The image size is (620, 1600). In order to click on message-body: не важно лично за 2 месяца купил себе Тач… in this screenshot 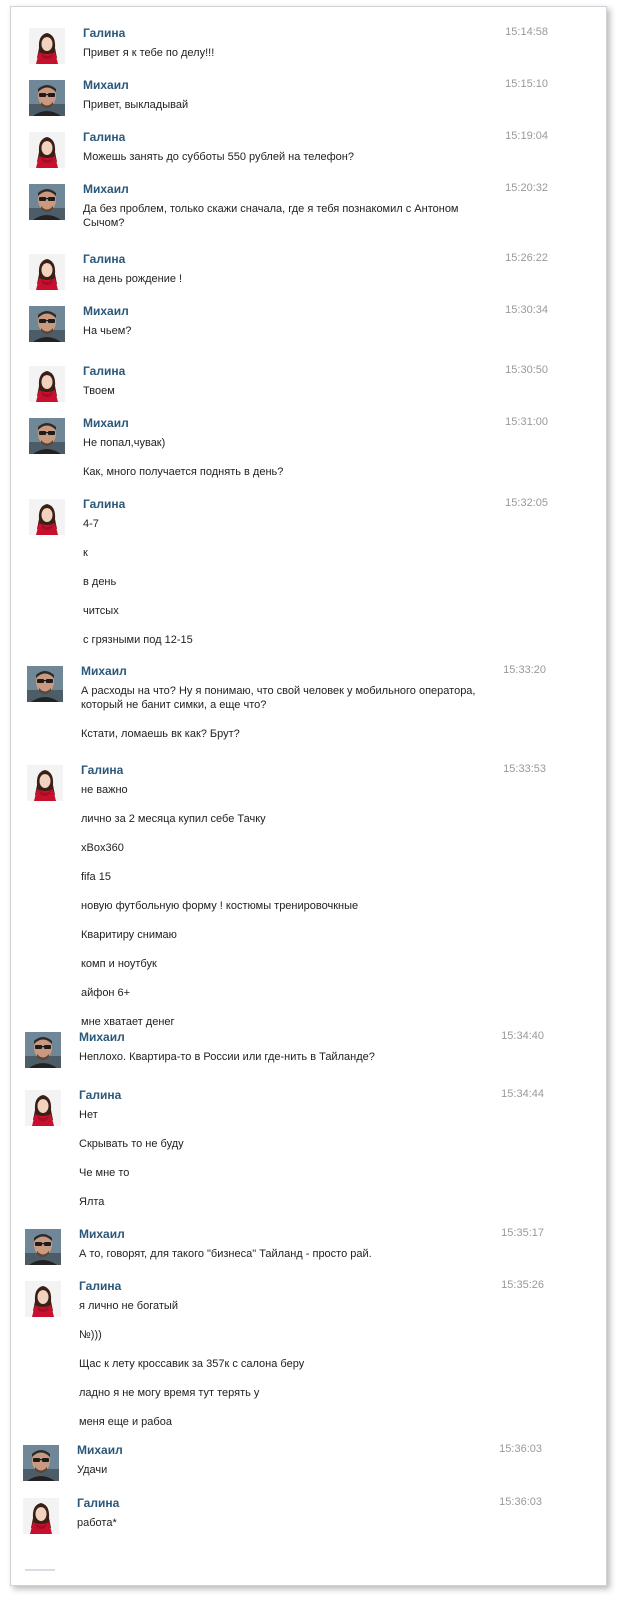, I will do `click(286, 906)`.